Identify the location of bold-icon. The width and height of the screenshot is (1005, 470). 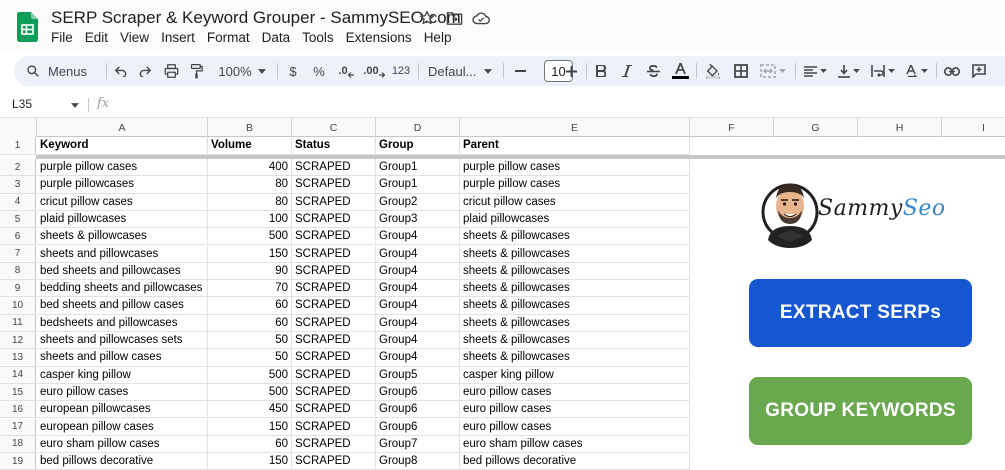
(601, 71).